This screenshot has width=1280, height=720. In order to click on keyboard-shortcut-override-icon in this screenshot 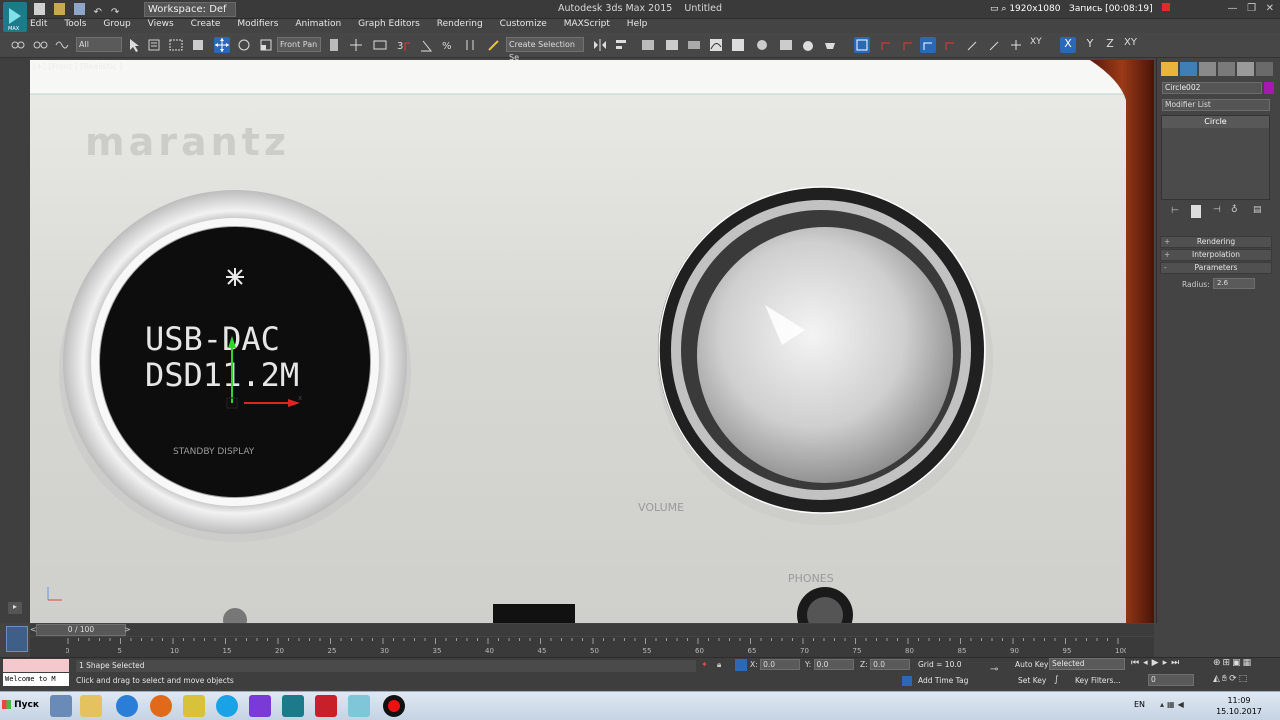, I will do `click(380, 45)`.